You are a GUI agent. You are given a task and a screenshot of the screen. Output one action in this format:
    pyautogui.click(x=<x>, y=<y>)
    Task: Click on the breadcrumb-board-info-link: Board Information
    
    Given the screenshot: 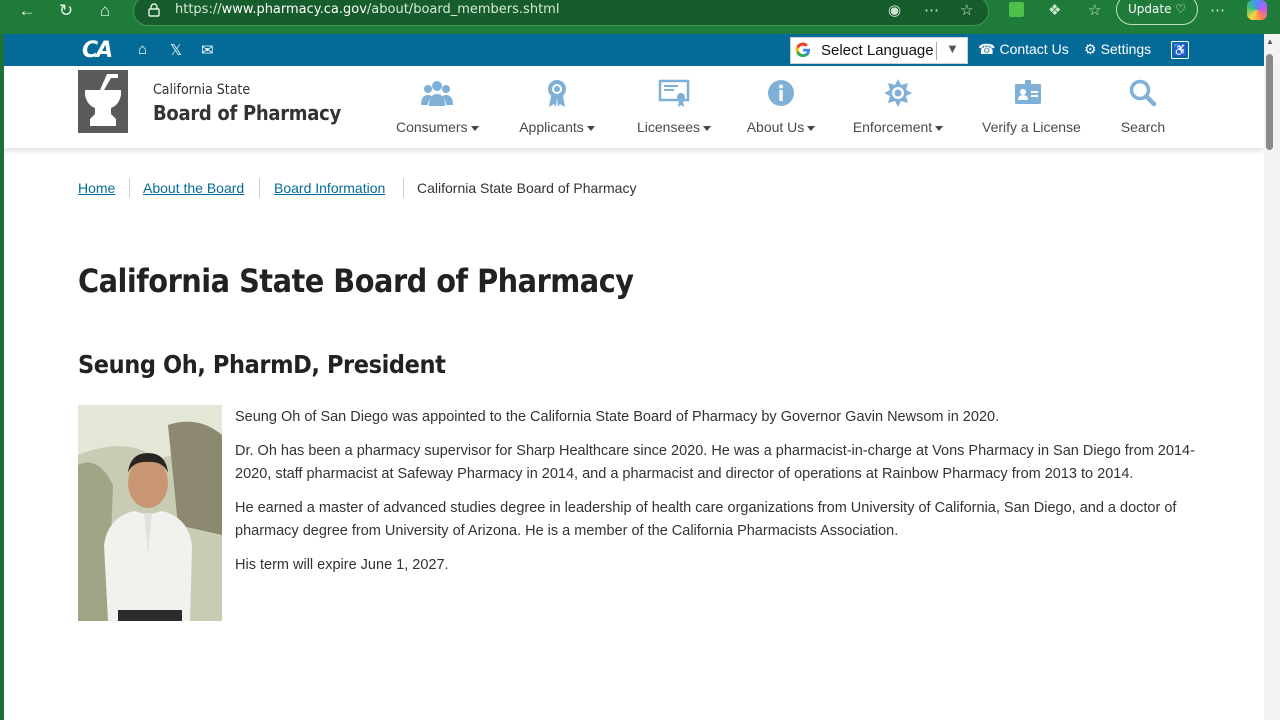 What is the action you would take?
    pyautogui.click(x=329, y=188)
    